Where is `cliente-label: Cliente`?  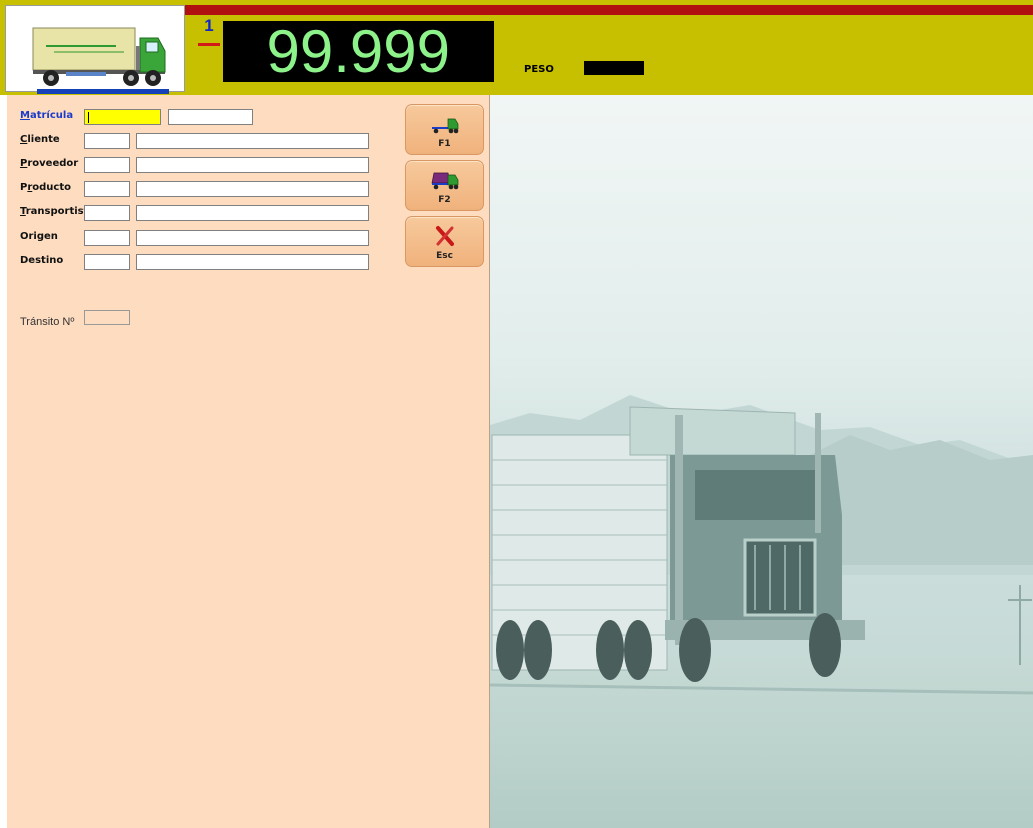
cliente-label: Cliente is located at coordinates (40, 139).